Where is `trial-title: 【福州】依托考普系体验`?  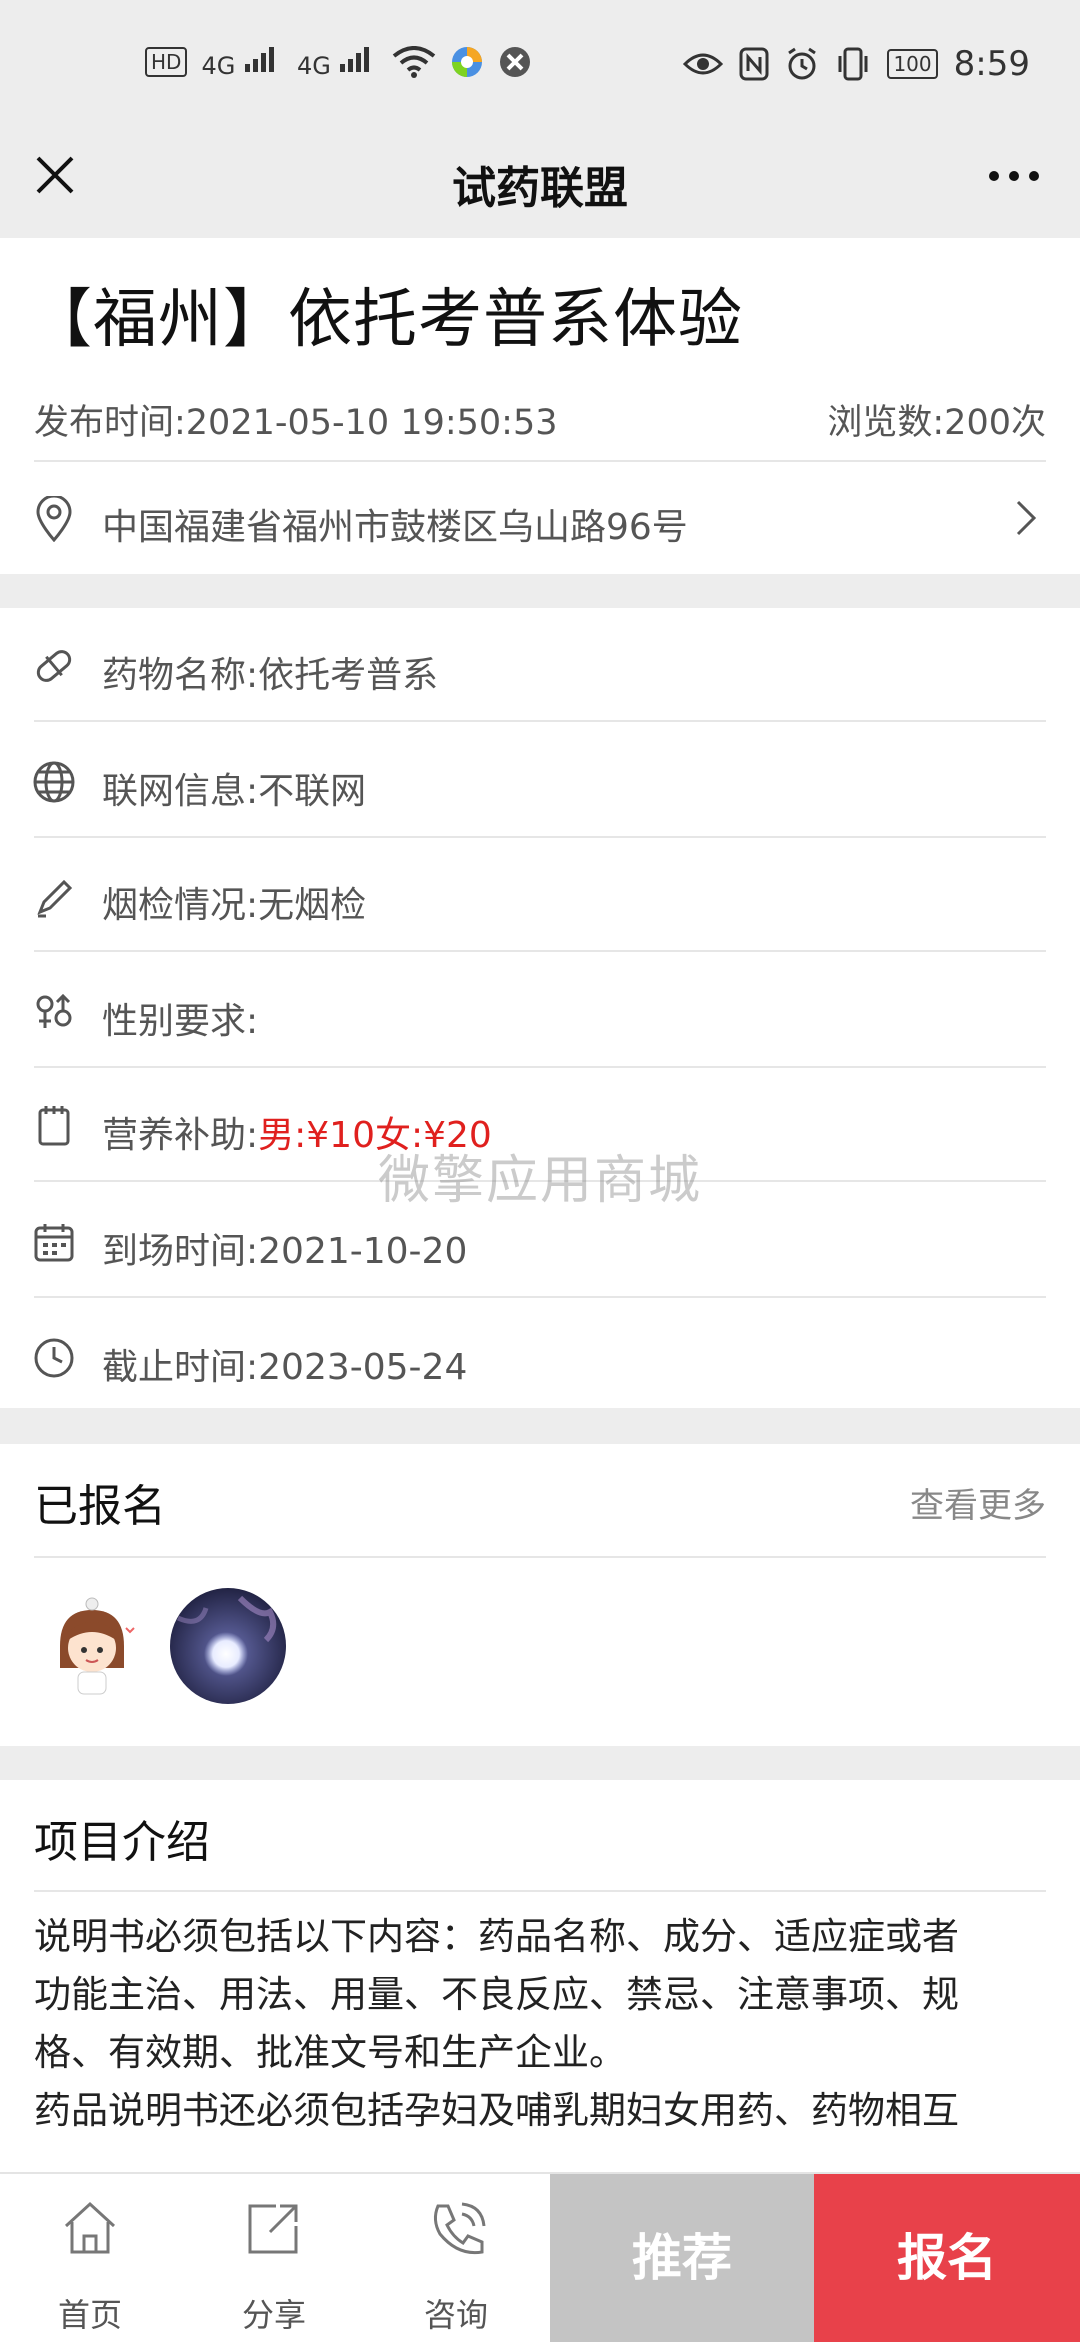
trial-title: 【福州】依托考普系体验 is located at coordinates (385, 320).